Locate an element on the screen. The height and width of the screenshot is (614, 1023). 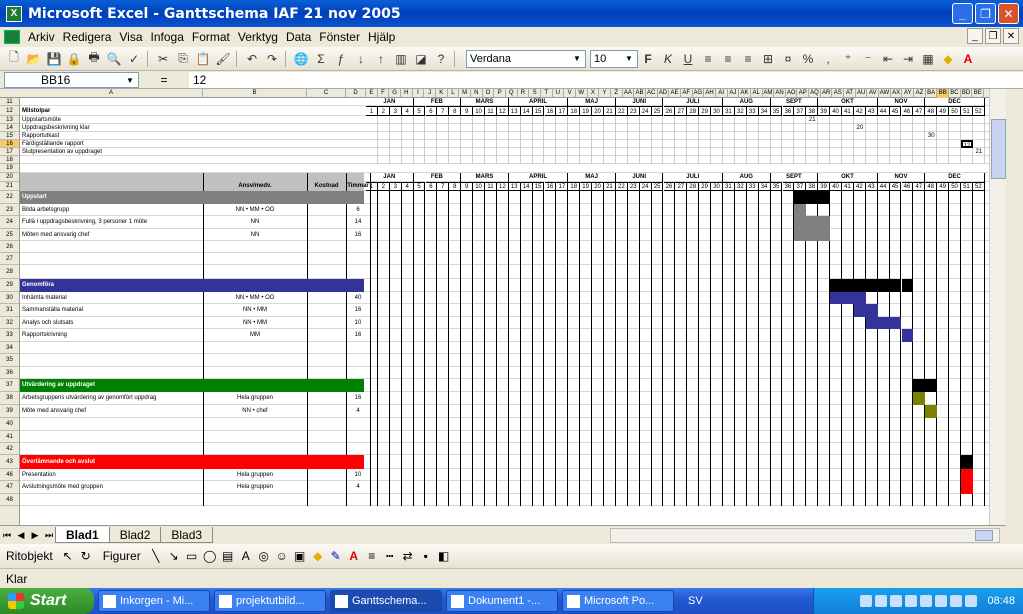
task-label: Analys och slutsats is located at coordinates (111, 323).